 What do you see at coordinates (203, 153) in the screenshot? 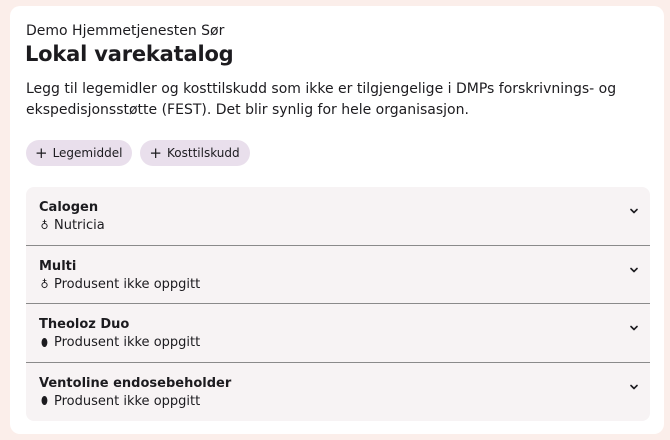
I see `add-kosttilskudd-label: Kosttilskudd` at bounding box center [203, 153].